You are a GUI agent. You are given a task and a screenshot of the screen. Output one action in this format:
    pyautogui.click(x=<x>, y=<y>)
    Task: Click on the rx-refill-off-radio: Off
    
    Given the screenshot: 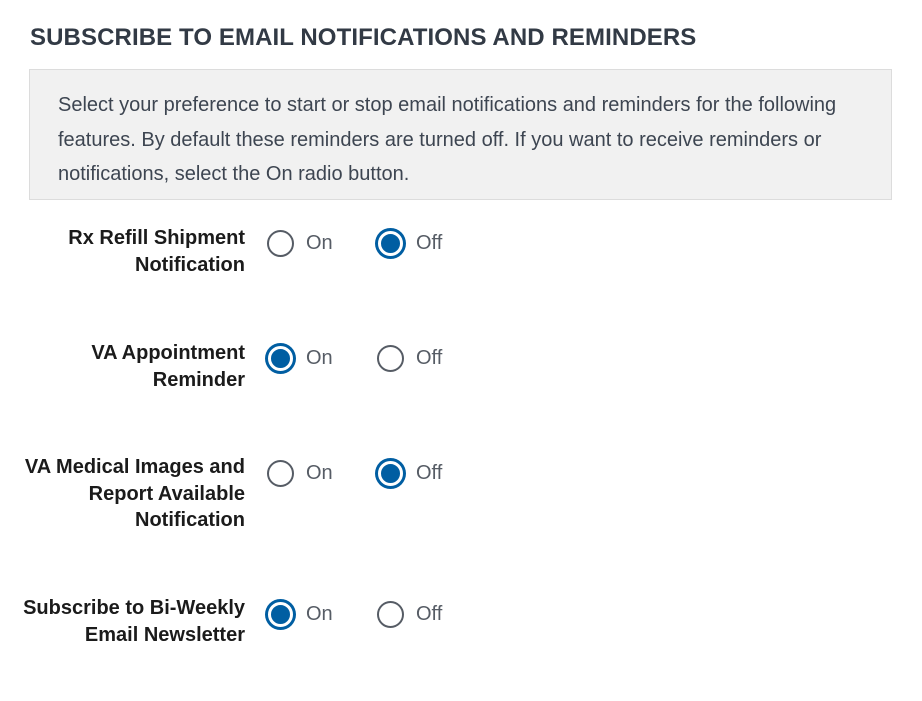 What is the action you would take?
    pyautogui.click(x=409, y=243)
    